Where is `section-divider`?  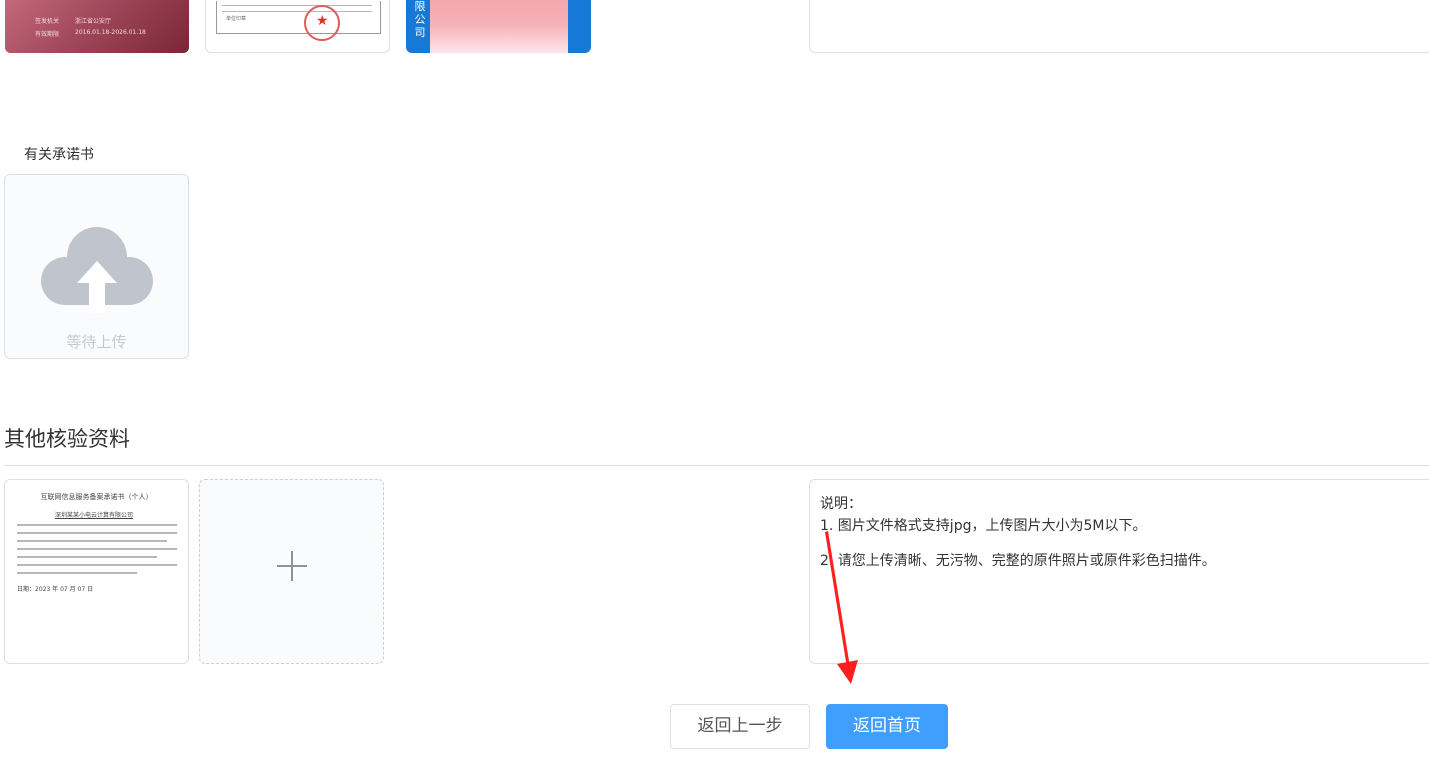 section-divider is located at coordinates (716, 465).